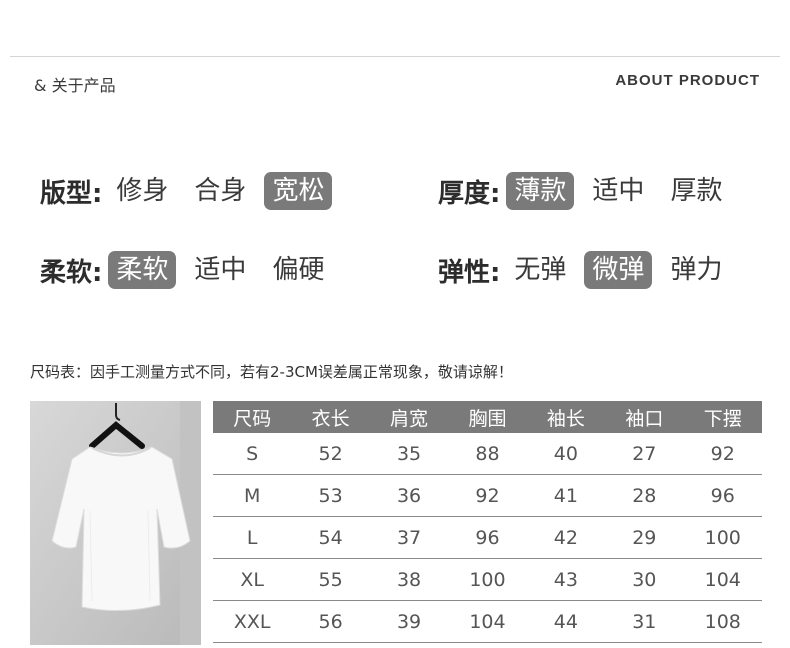 The width and height of the screenshot is (790, 648). Describe the element at coordinates (589, 191) in the screenshot. I see `attribute-thickness: 厚度: 薄款 适中 厚款` at that location.